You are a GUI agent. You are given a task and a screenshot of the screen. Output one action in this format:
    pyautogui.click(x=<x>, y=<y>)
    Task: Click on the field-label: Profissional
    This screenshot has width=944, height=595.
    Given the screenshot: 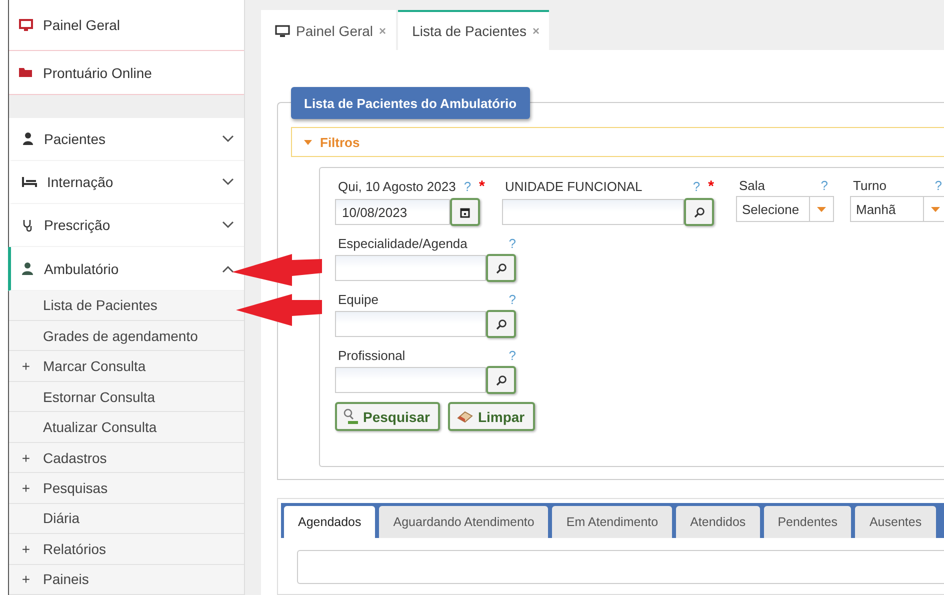 What is the action you would take?
    pyautogui.click(x=372, y=355)
    